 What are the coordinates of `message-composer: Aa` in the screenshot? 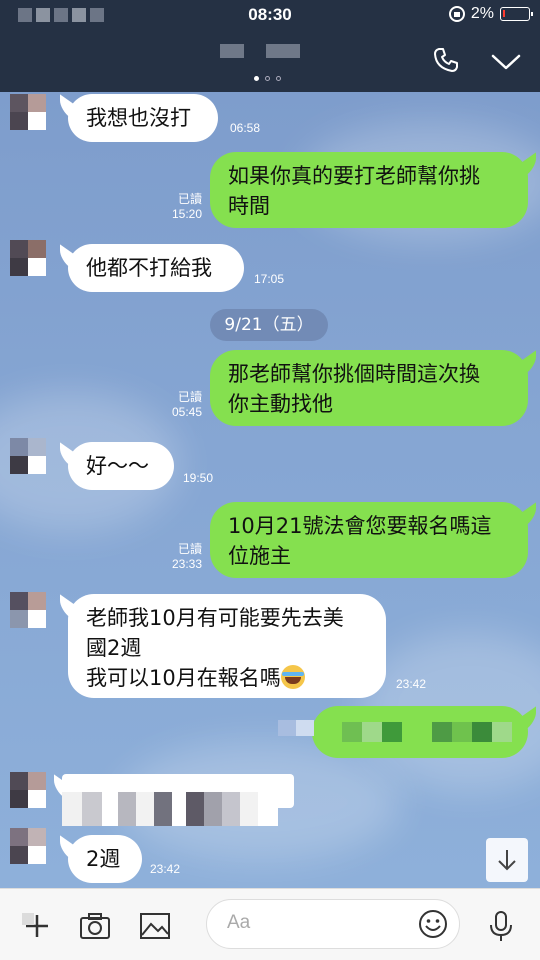 It's located at (270, 924).